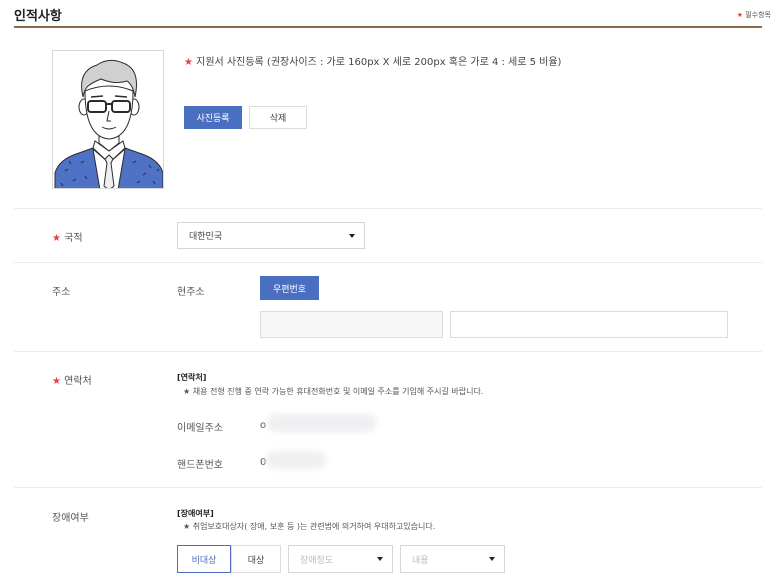 This screenshot has height=574, width=773. I want to click on nationality-select-value: 대한민국, so click(206, 237).